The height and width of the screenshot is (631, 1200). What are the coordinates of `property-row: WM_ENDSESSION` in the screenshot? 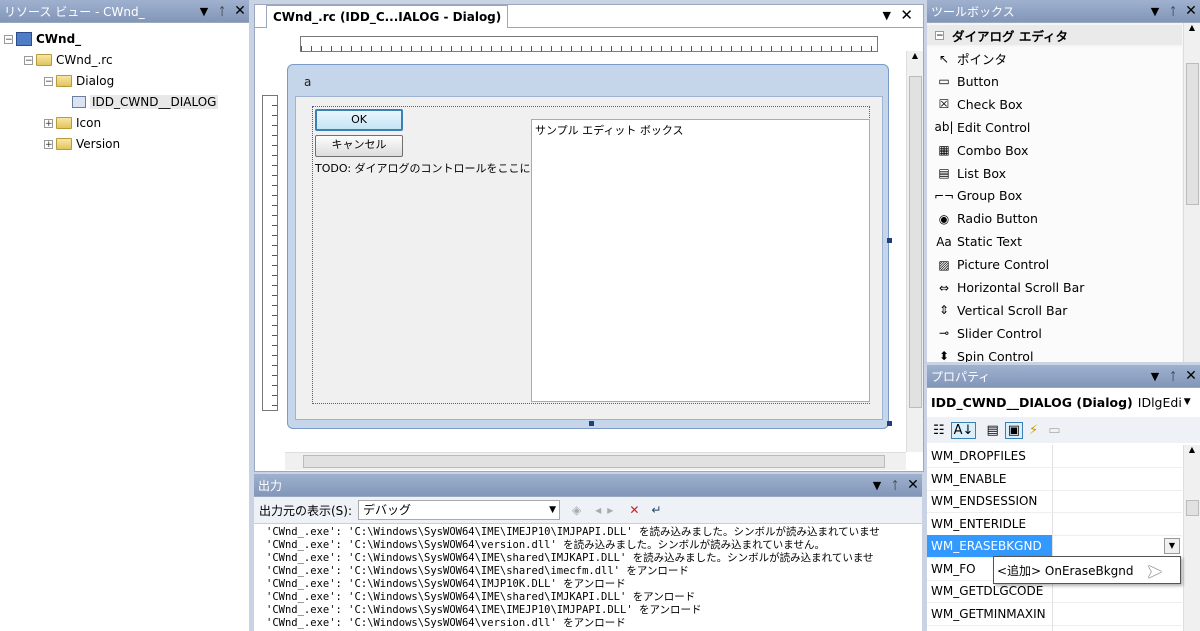 It's located at (1054, 501).